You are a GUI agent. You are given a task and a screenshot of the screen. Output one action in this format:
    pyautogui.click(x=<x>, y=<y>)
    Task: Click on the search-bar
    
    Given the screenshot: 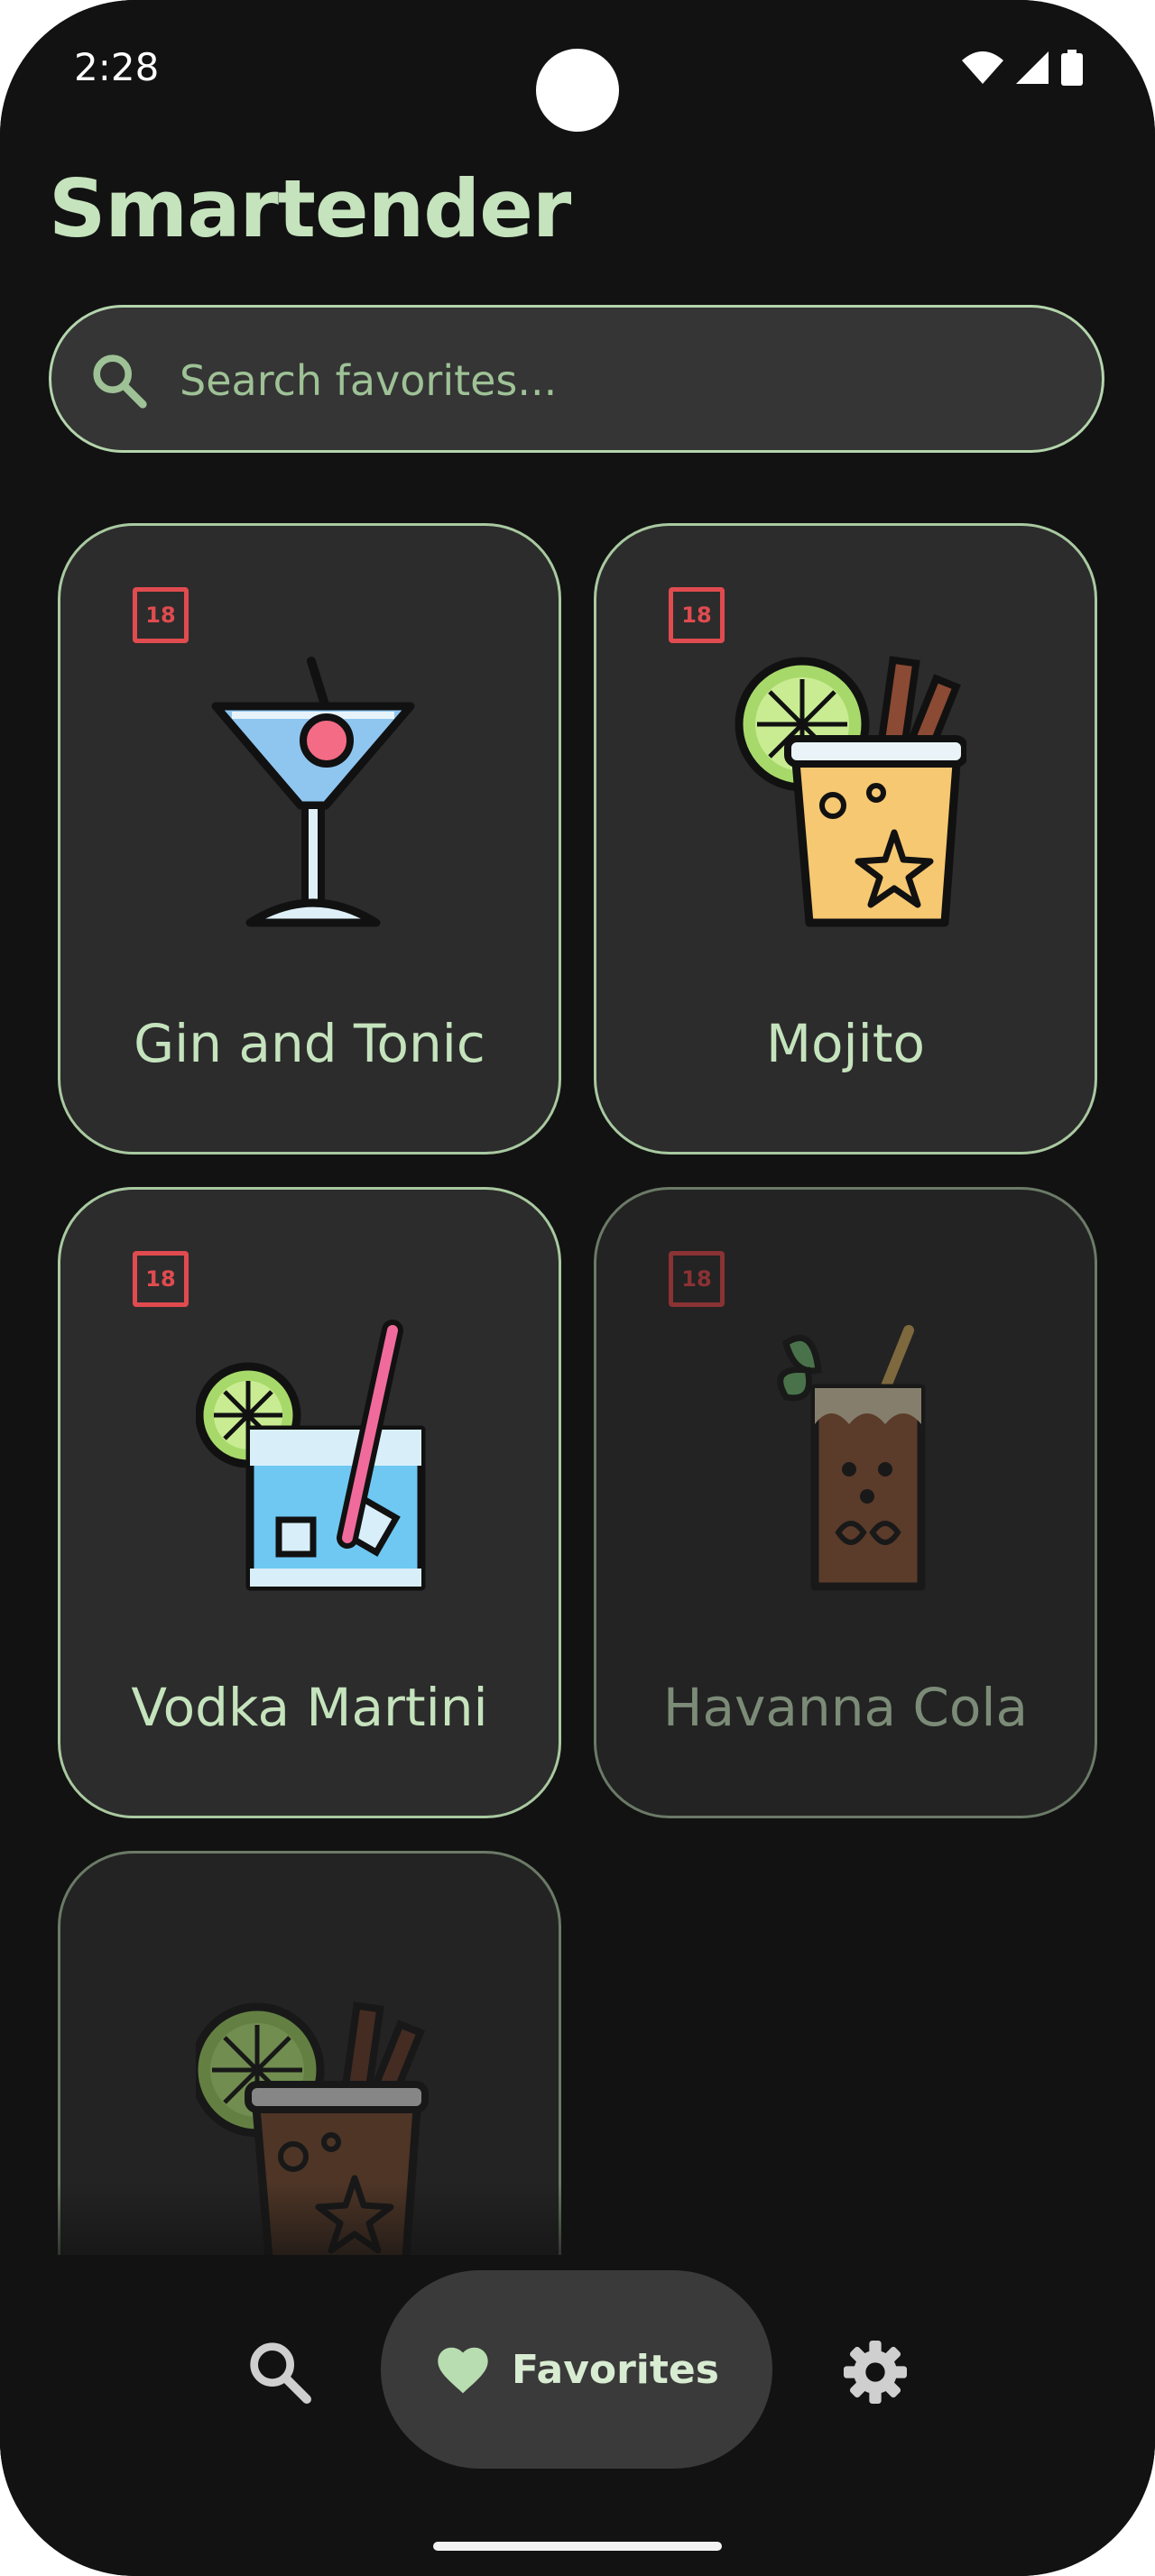 What is the action you would take?
    pyautogui.click(x=576, y=379)
    